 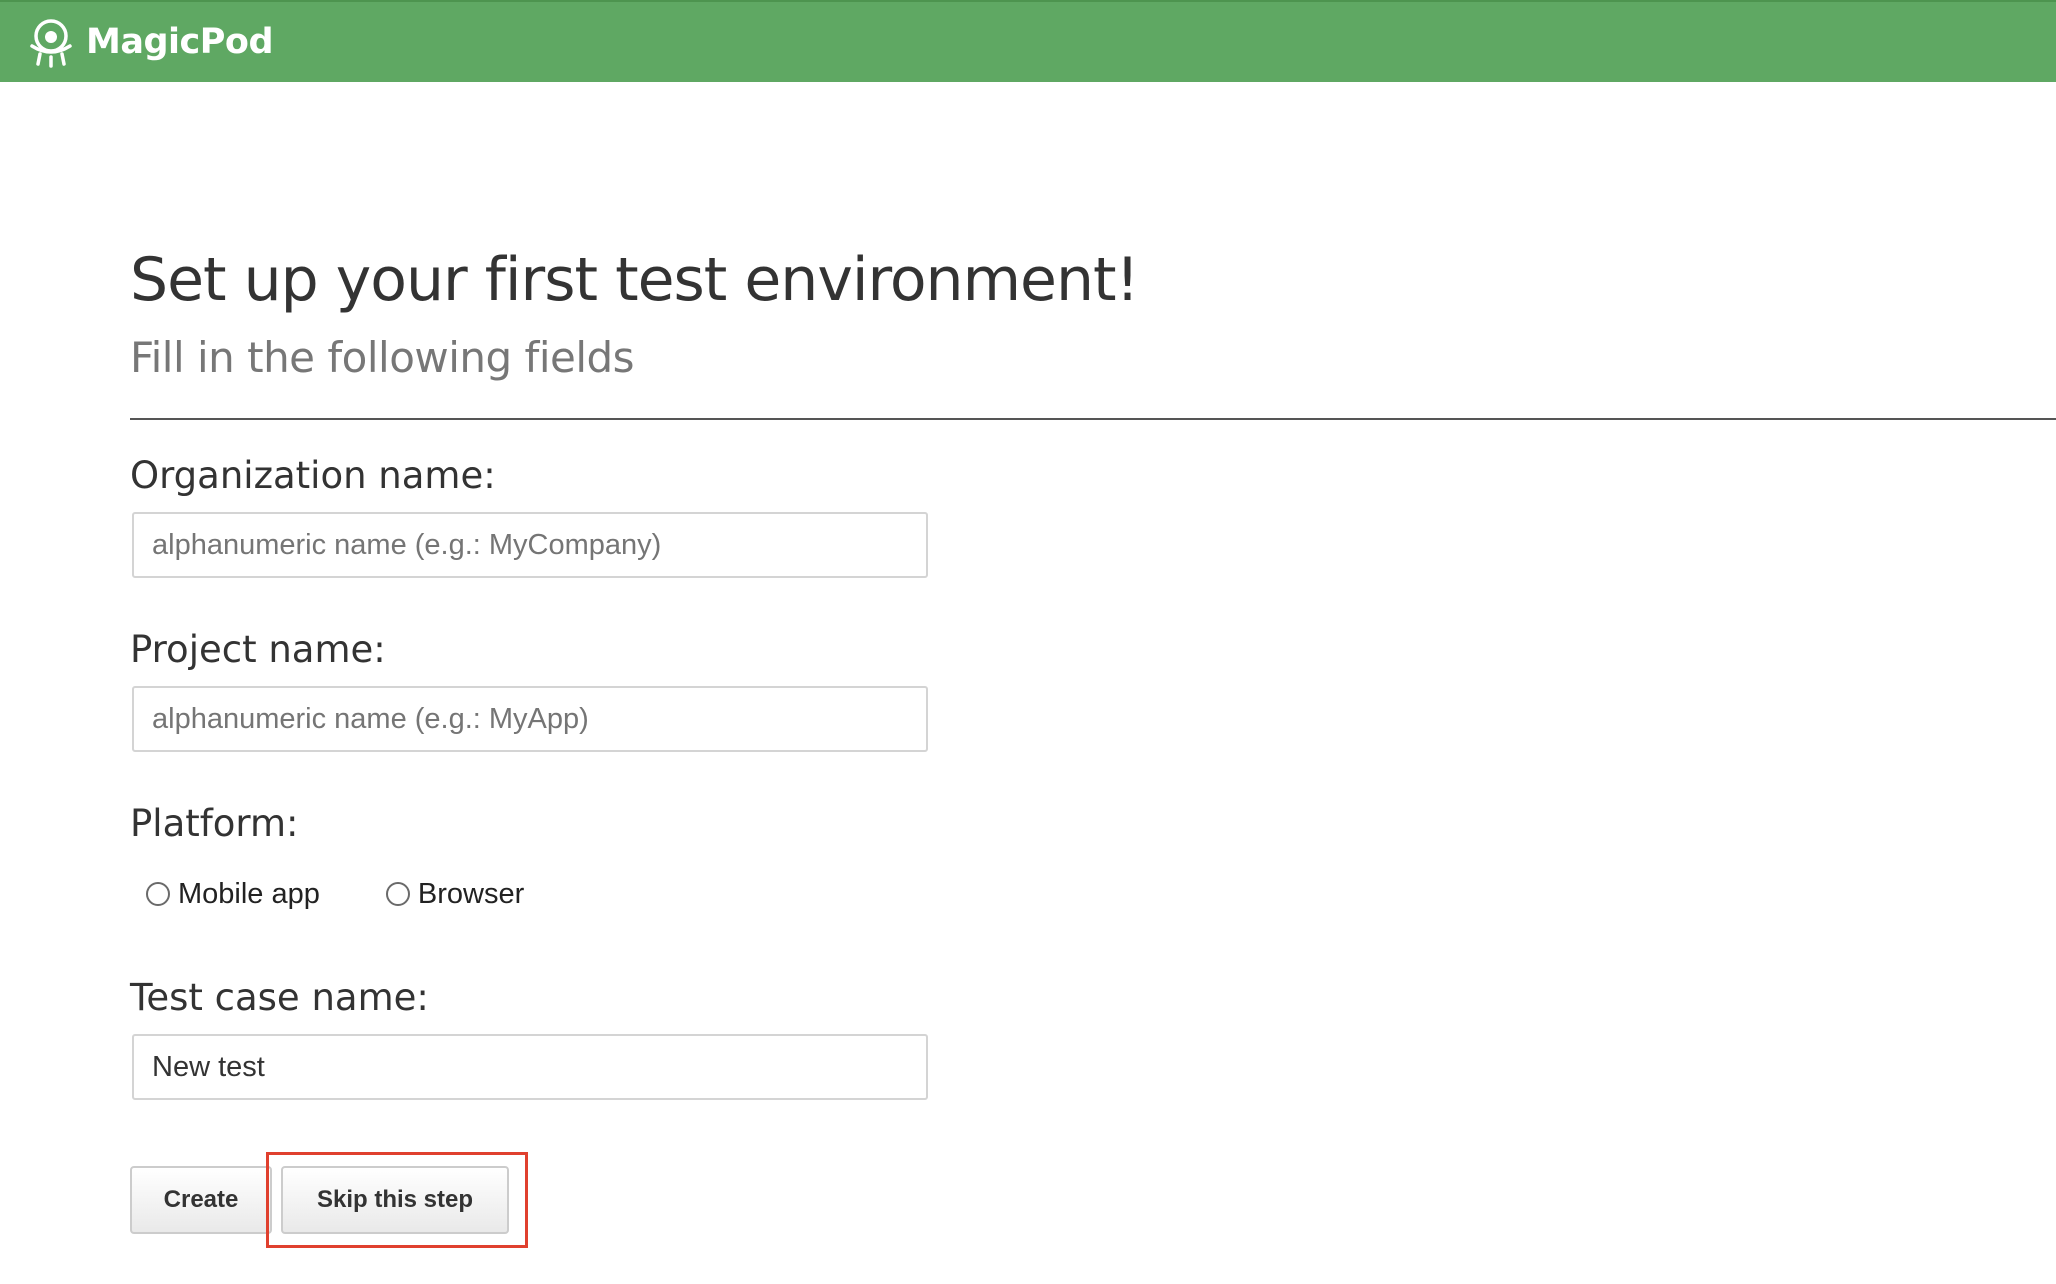 What do you see at coordinates (1093, 1200) in the screenshot?
I see `form-actions: Create Skip this step` at bounding box center [1093, 1200].